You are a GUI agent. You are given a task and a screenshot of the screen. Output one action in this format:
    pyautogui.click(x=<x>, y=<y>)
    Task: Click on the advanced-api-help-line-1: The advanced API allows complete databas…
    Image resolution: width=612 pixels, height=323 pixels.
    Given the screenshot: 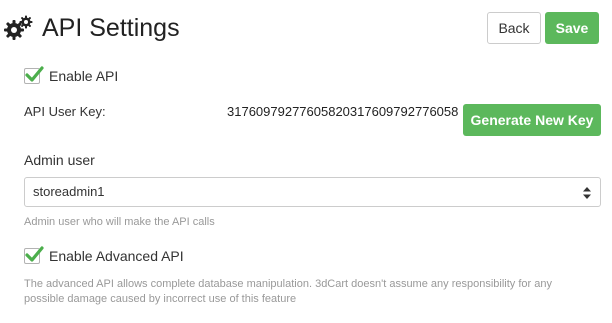 What is the action you would take?
    pyautogui.click(x=288, y=284)
    